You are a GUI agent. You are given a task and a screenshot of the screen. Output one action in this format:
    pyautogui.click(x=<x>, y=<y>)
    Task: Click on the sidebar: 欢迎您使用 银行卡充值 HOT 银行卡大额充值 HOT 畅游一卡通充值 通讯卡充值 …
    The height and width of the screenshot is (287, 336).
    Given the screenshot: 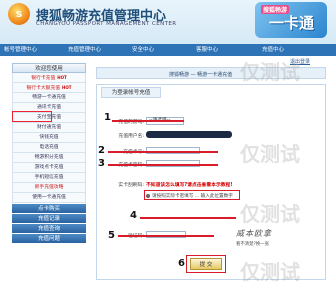 What is the action you would take?
    pyautogui.click(x=49, y=153)
    